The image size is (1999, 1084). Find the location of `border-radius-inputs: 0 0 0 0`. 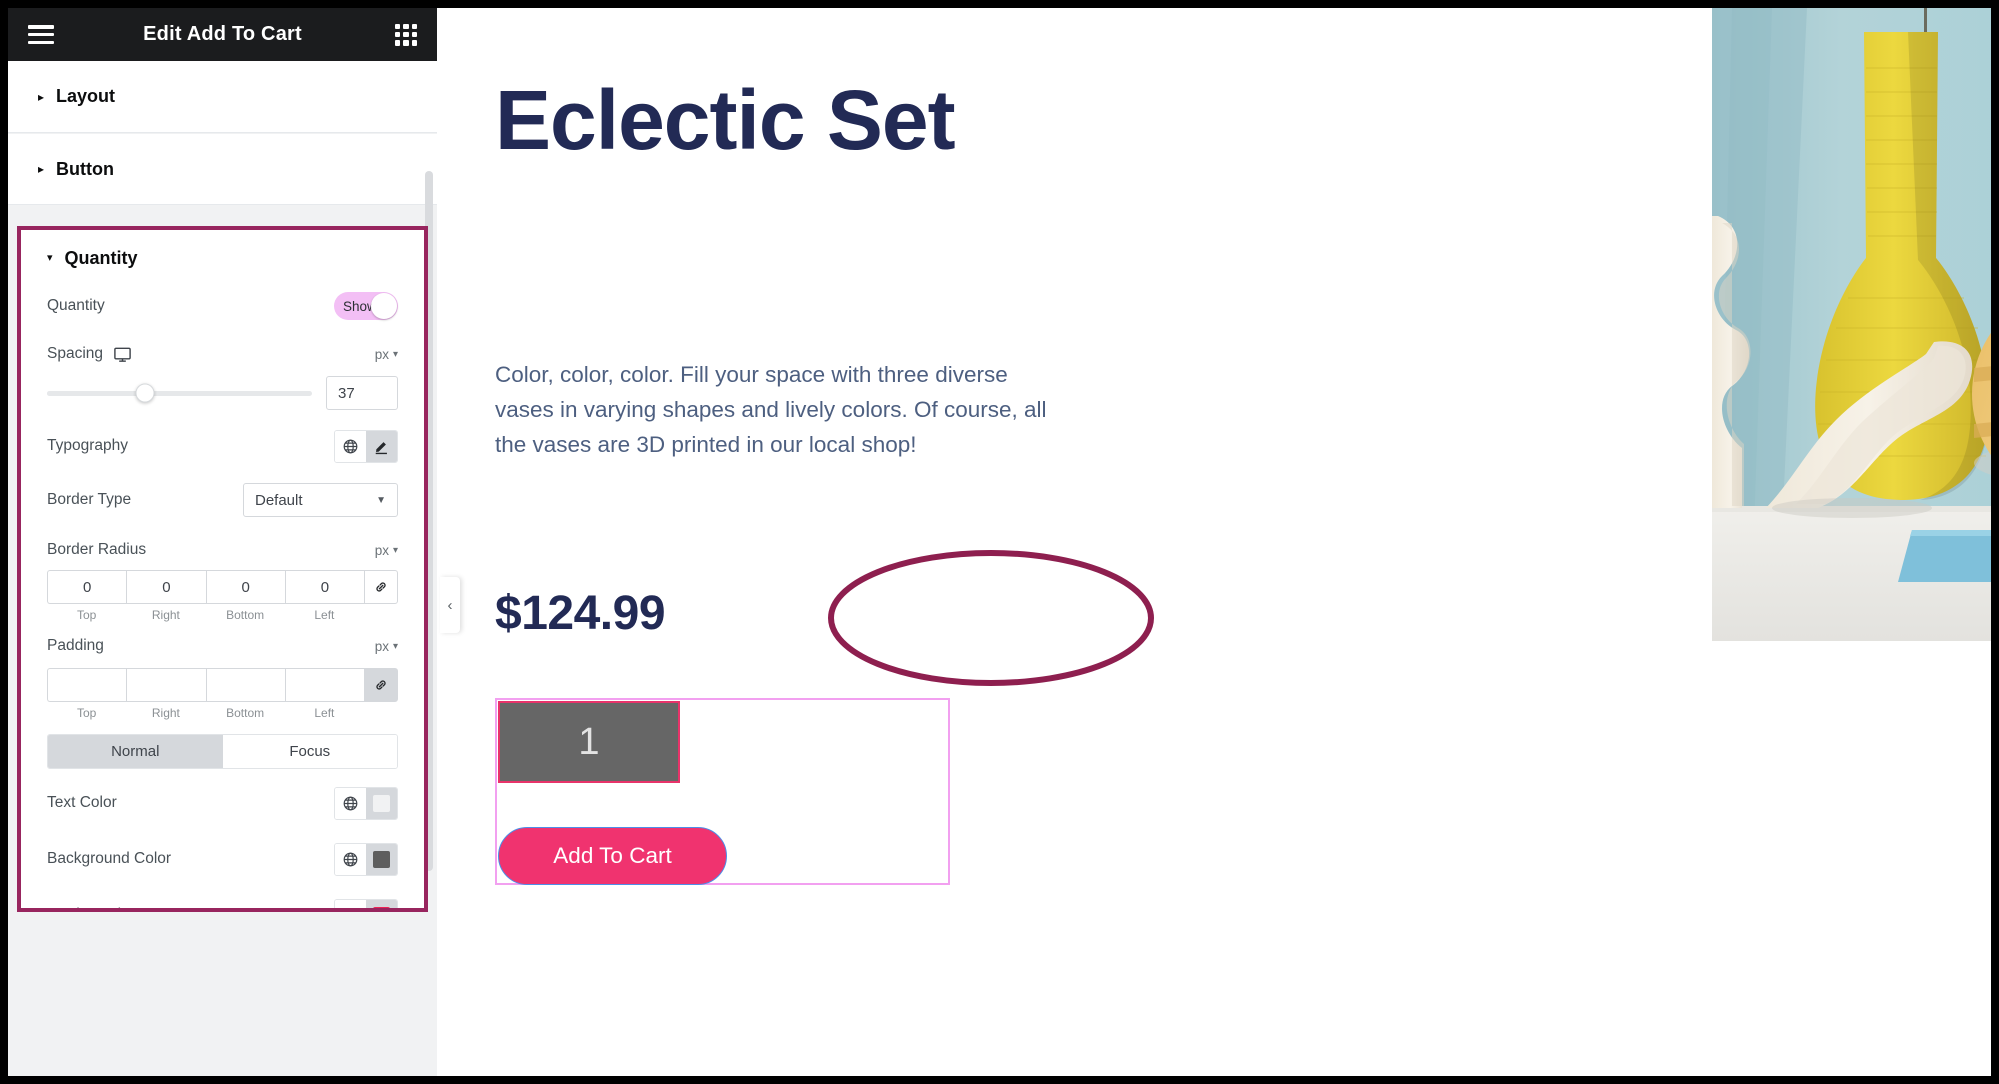

border-radius-inputs: 0 0 0 0 is located at coordinates (222, 587).